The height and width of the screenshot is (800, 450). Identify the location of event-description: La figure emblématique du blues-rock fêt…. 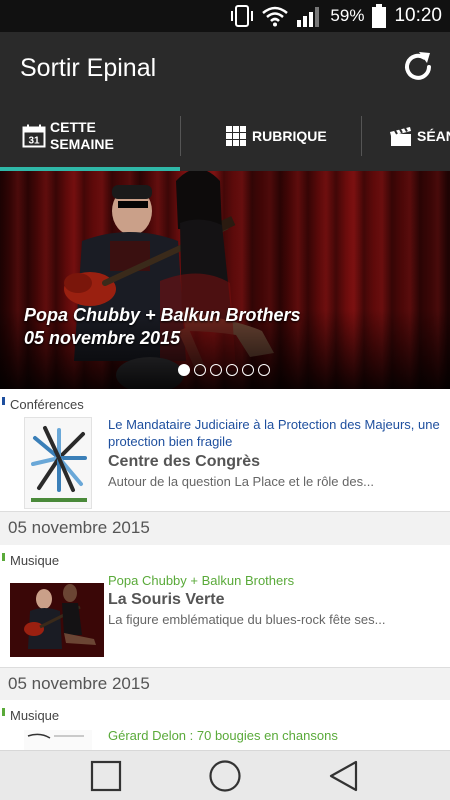
(247, 619).